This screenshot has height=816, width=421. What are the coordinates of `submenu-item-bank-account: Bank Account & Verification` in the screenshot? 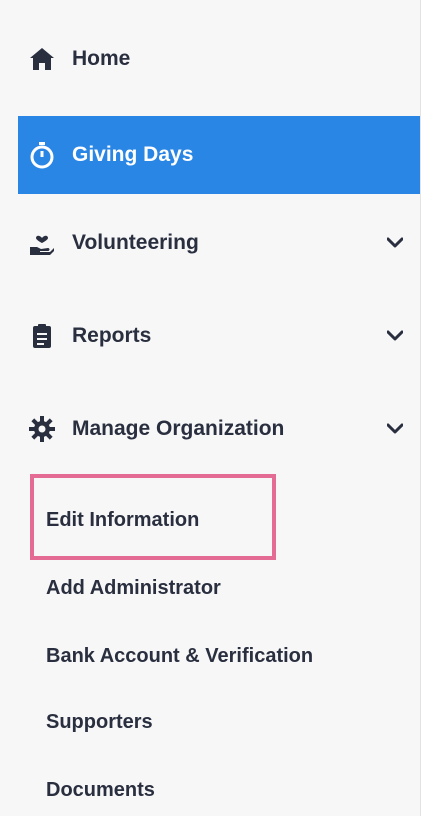 It's located at (179, 656).